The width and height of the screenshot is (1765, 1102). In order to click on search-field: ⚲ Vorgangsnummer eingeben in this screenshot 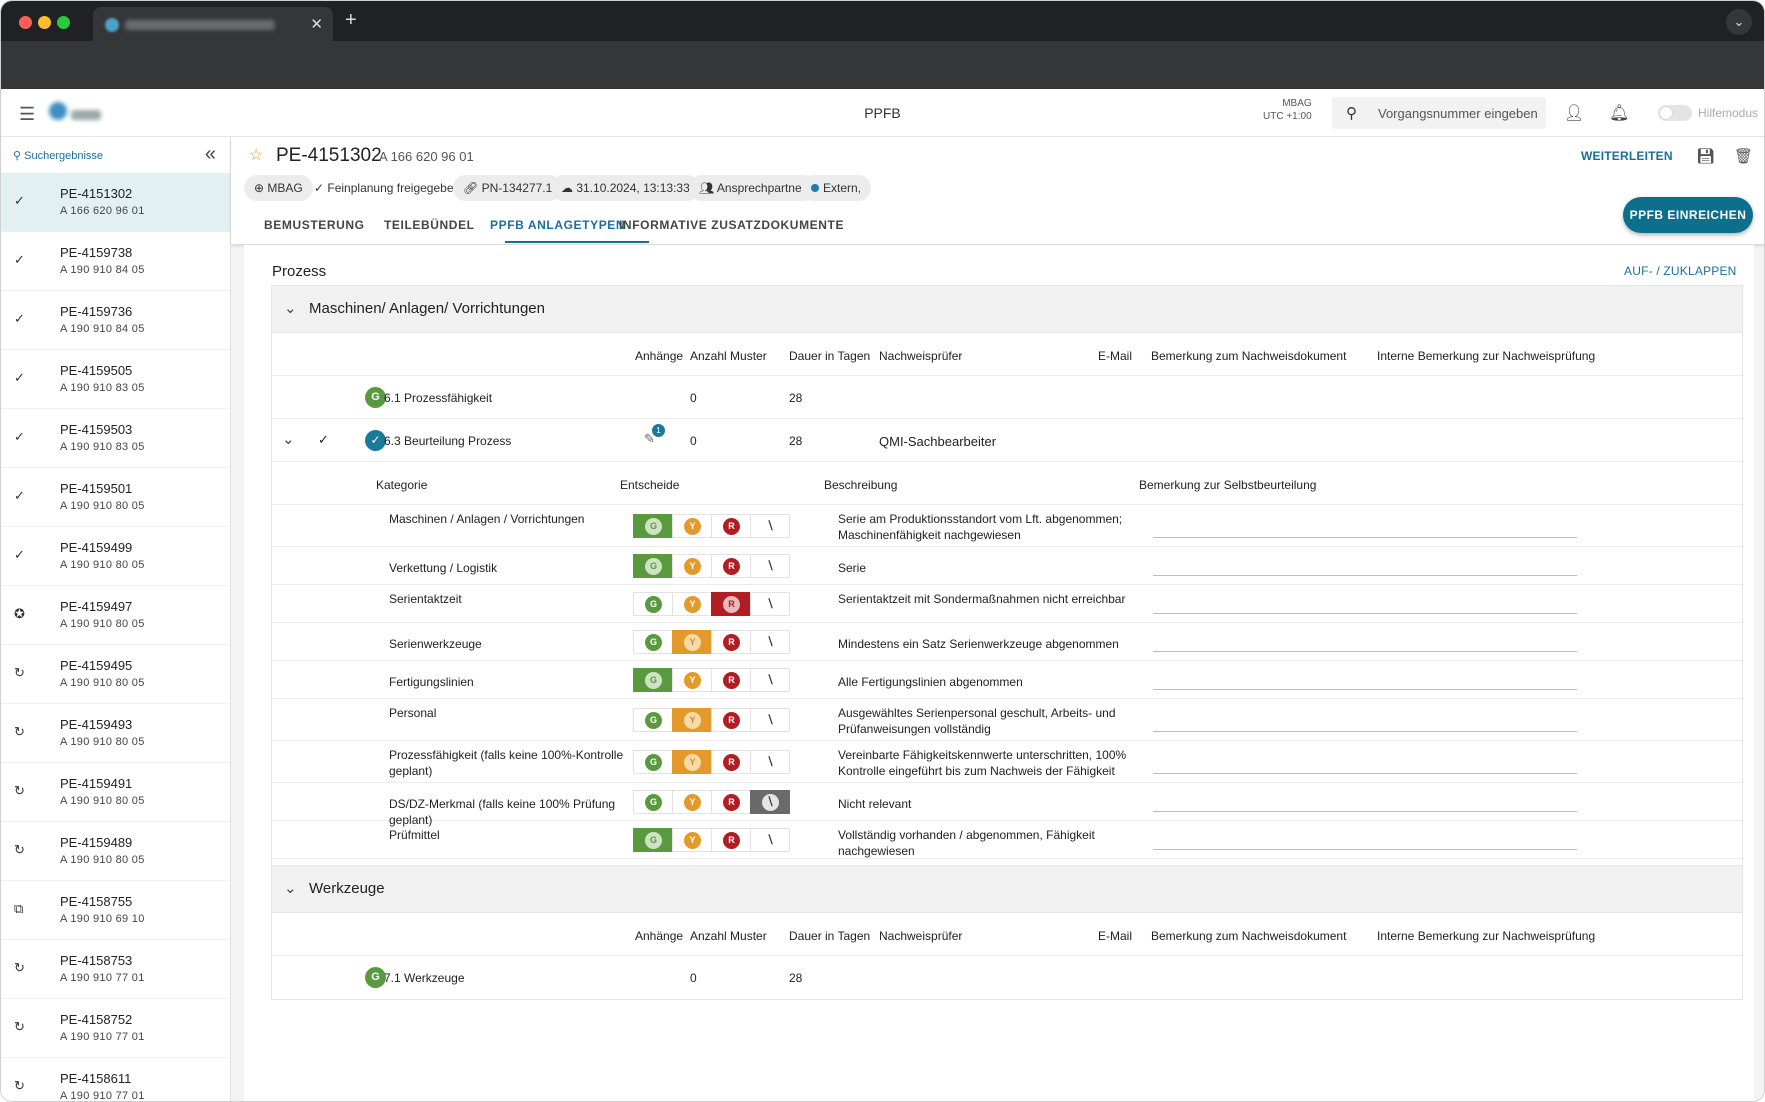, I will do `click(1439, 113)`.